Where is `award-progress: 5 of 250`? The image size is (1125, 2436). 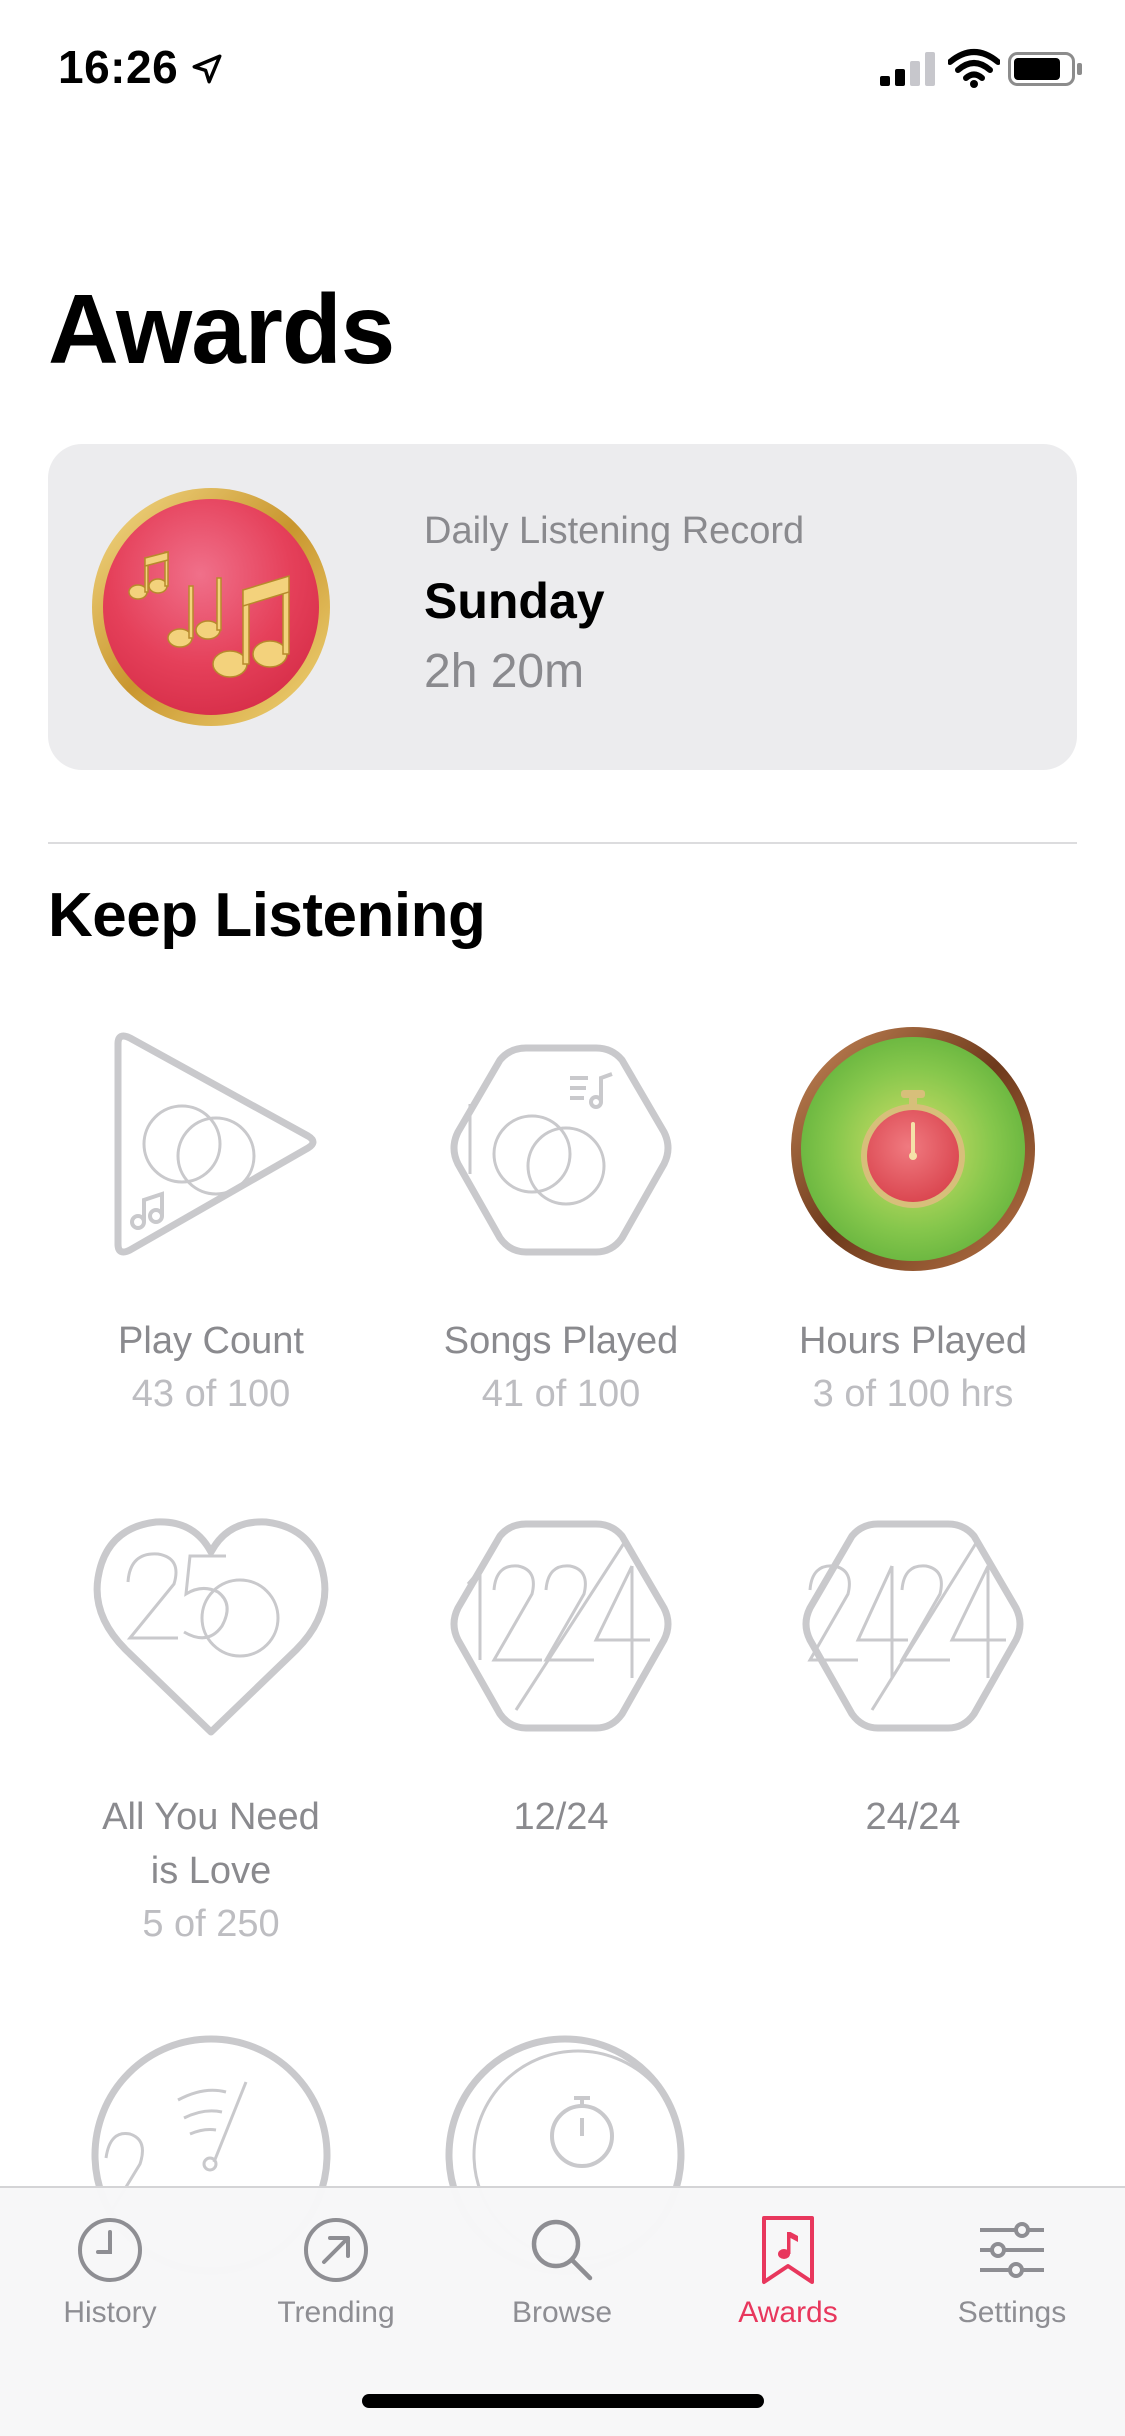 award-progress: 5 of 250 is located at coordinates (211, 1924).